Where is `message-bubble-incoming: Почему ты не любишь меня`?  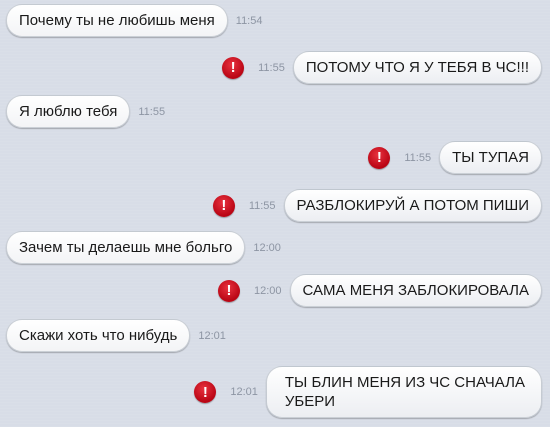
message-bubble-incoming: Почему ты не любишь меня is located at coordinates (117, 20).